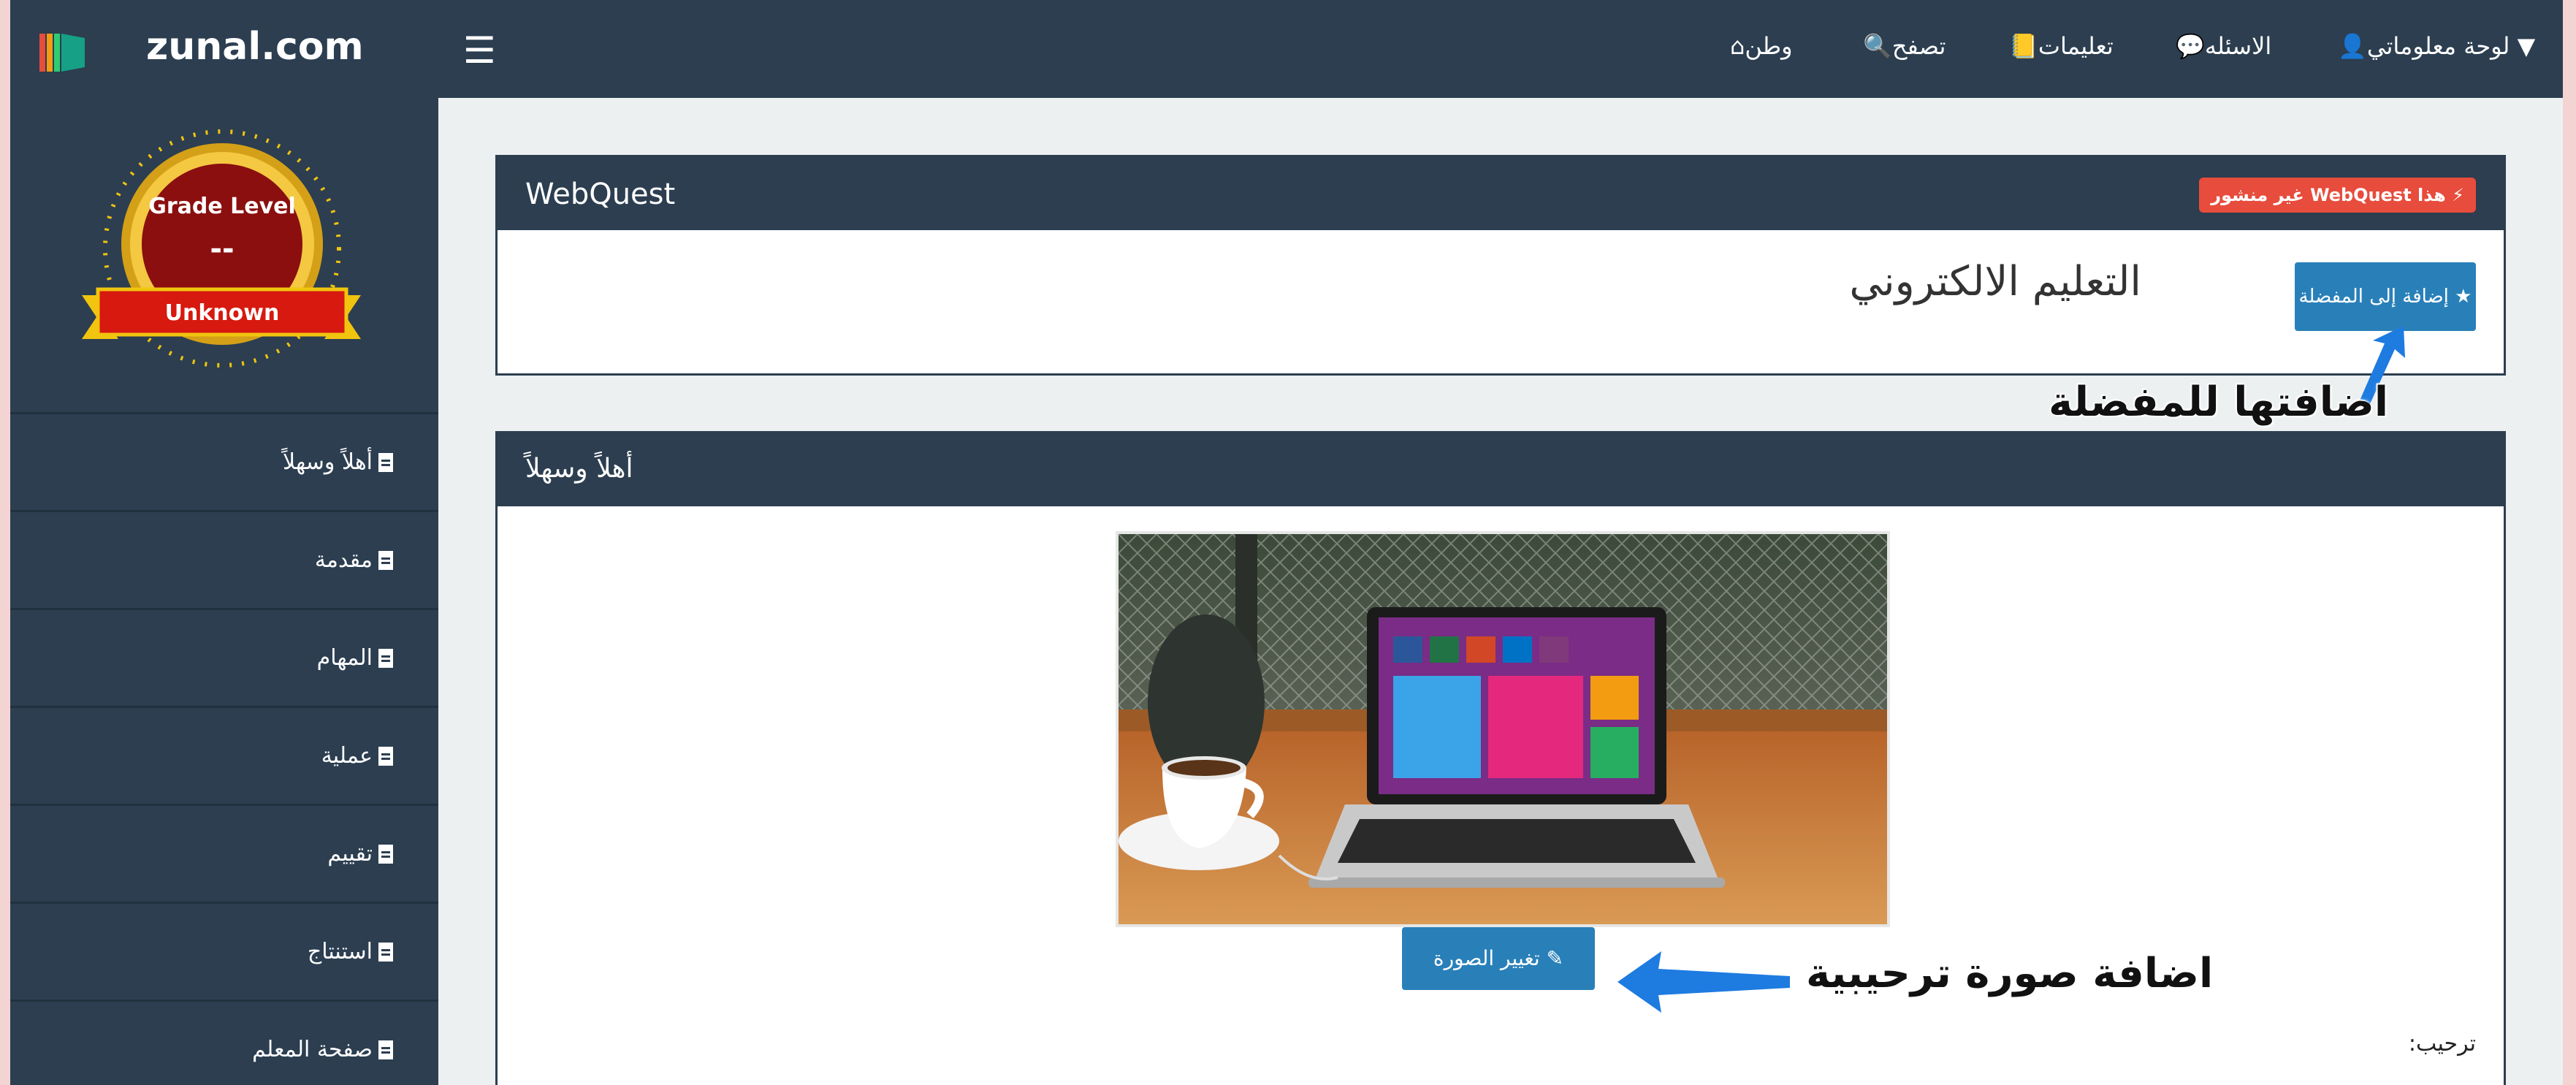  Describe the element at coordinates (1919, 46) in the screenshot. I see `nav-browse-label: تصفح` at that location.